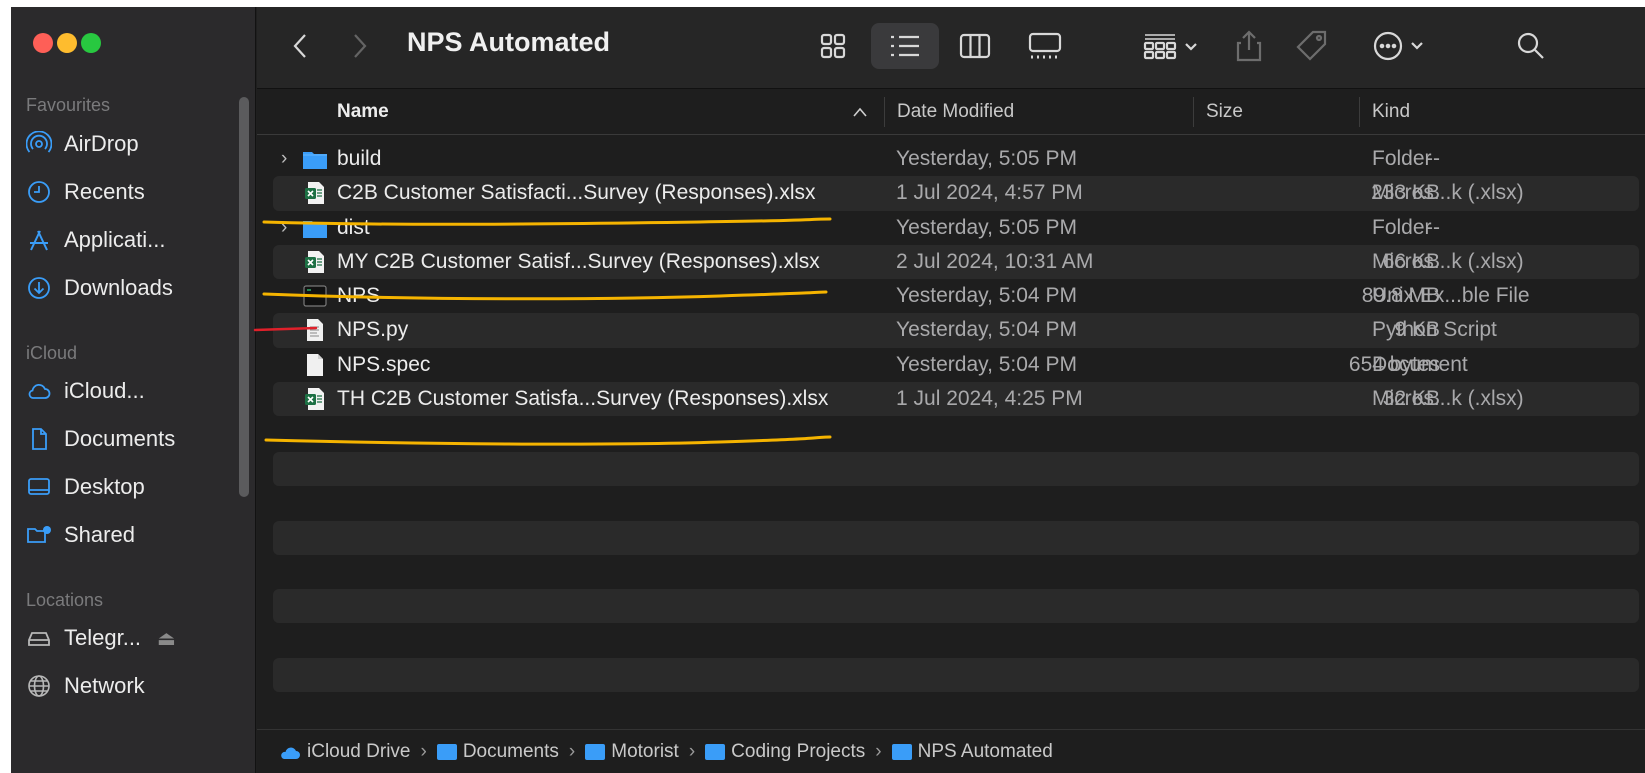  Describe the element at coordinates (1402, 227) in the screenshot. I see `file-kind: Folder` at that location.